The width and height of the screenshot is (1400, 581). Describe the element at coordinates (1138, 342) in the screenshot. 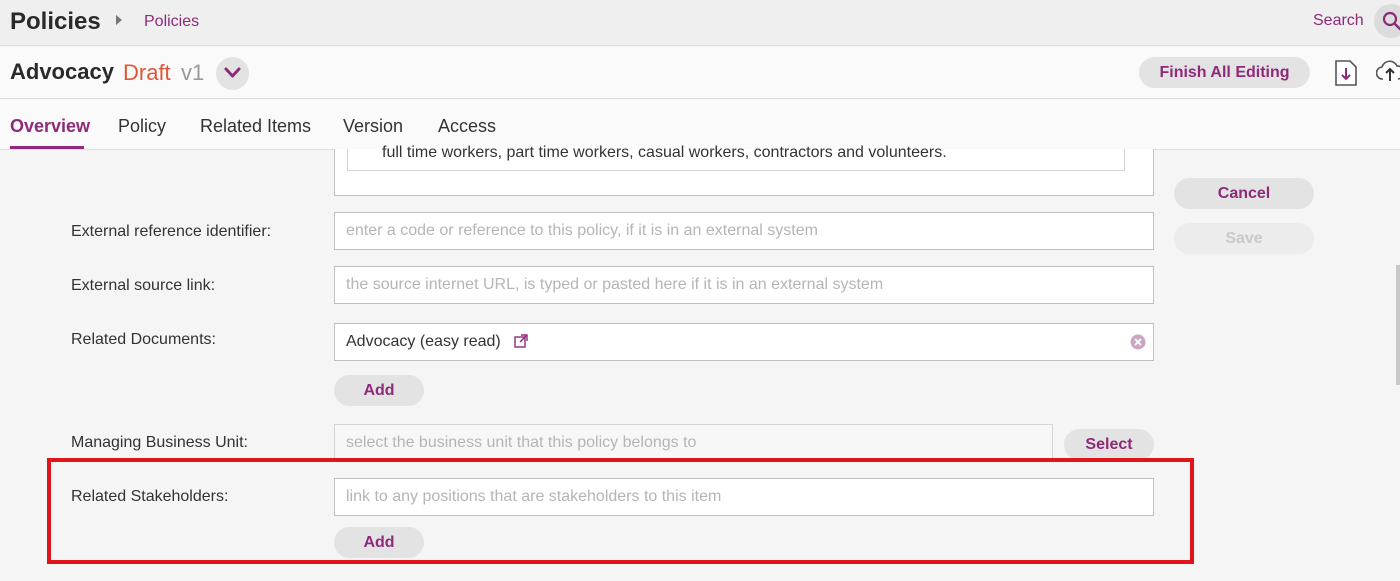

I see `remove-document-icon` at that location.